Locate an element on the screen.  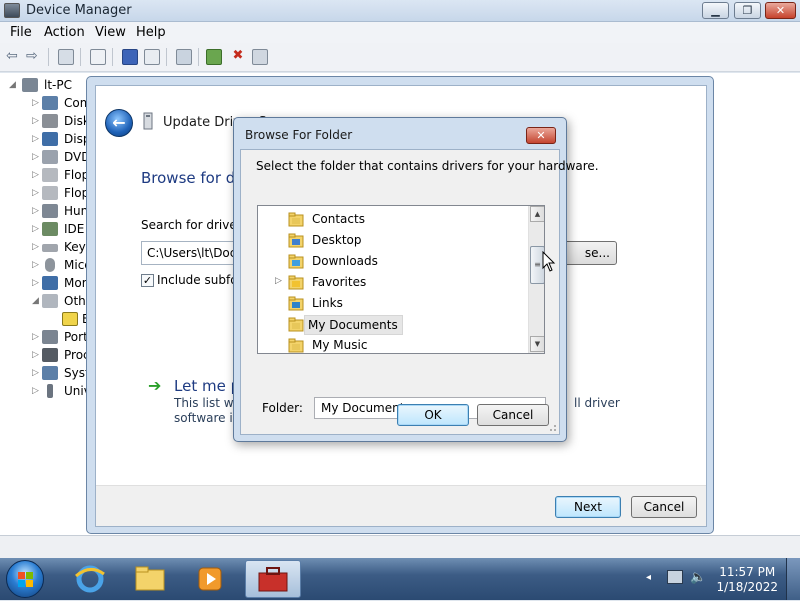
maximize-button: ❐ is located at coordinates (747, 10).